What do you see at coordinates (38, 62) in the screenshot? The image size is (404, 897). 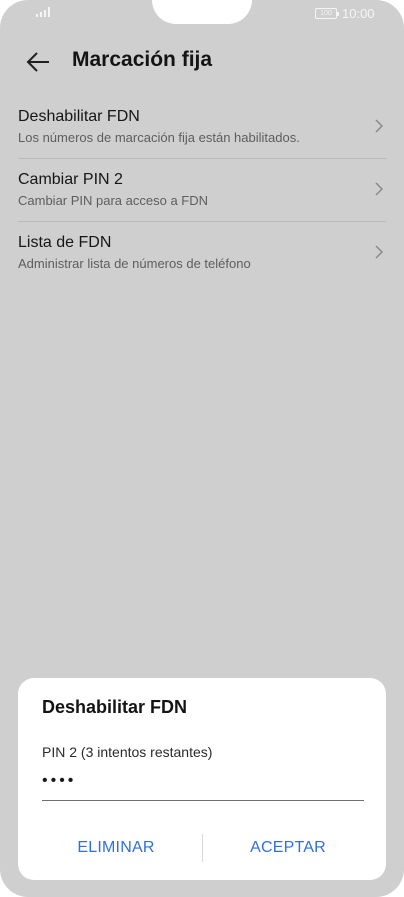 I see `arrow-left-icon` at bounding box center [38, 62].